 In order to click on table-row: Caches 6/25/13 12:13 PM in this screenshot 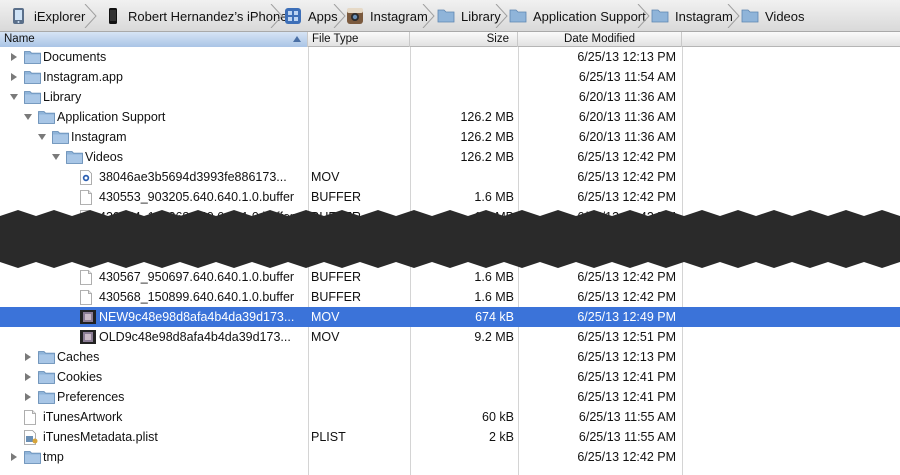, I will do `click(450, 357)`.